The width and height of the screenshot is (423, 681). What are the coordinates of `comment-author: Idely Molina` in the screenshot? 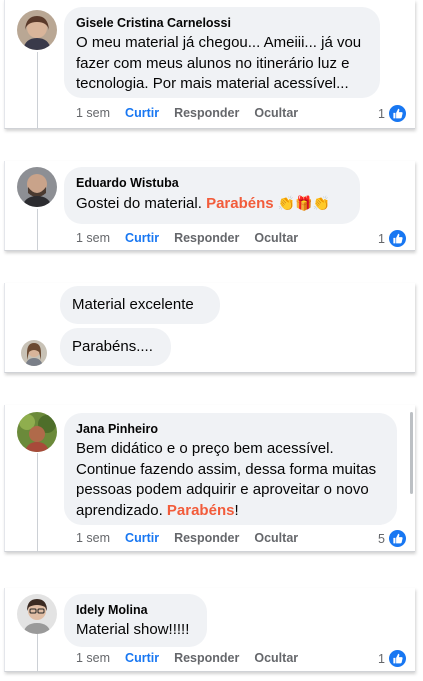 It's located at (135, 610).